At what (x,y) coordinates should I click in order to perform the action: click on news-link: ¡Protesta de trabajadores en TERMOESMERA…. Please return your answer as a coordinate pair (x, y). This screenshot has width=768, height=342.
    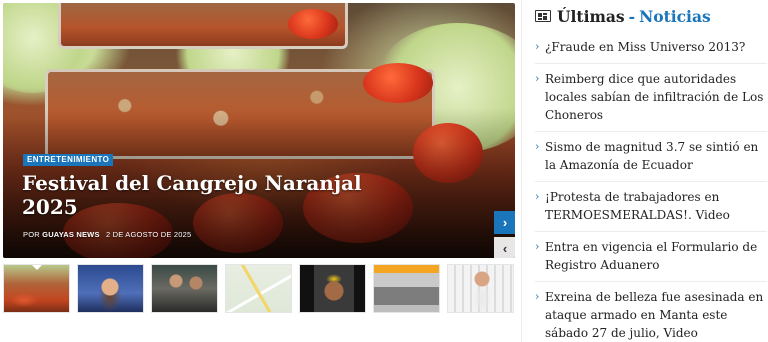
    Looking at the image, I should click on (637, 206).